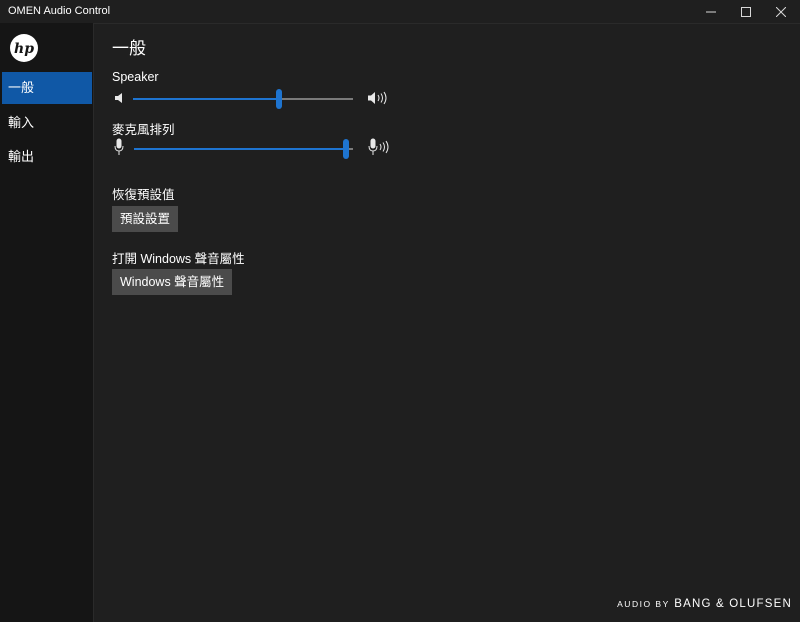 This screenshot has width=800, height=622. I want to click on speaker-volume-slider, so click(243, 99).